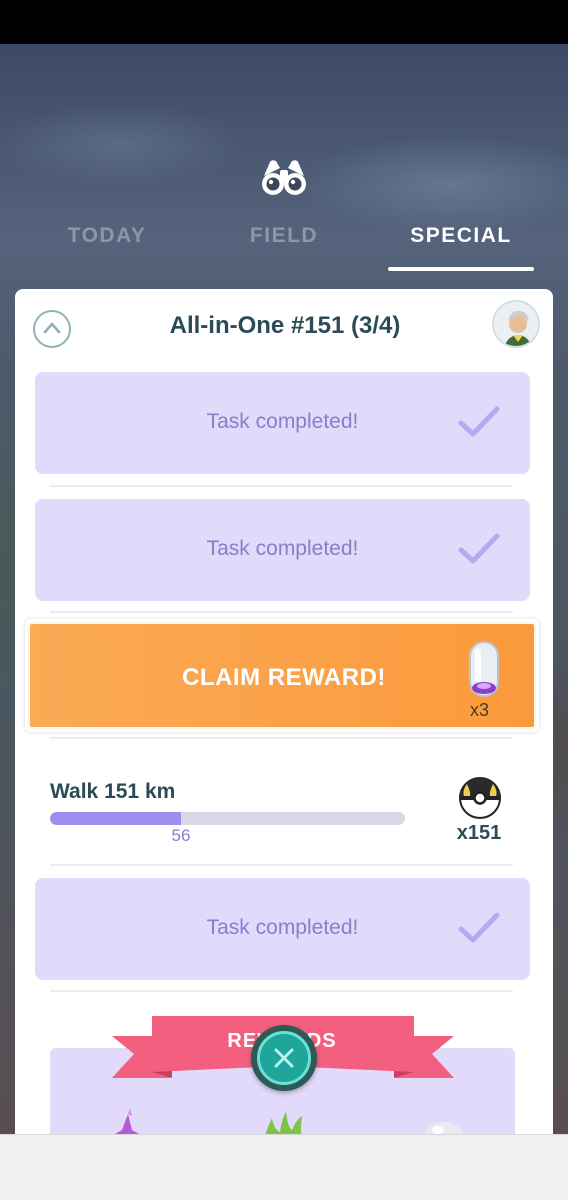 The image size is (568, 1200). Describe the element at coordinates (284, 1167) in the screenshot. I see `system-navigation-bar` at that location.